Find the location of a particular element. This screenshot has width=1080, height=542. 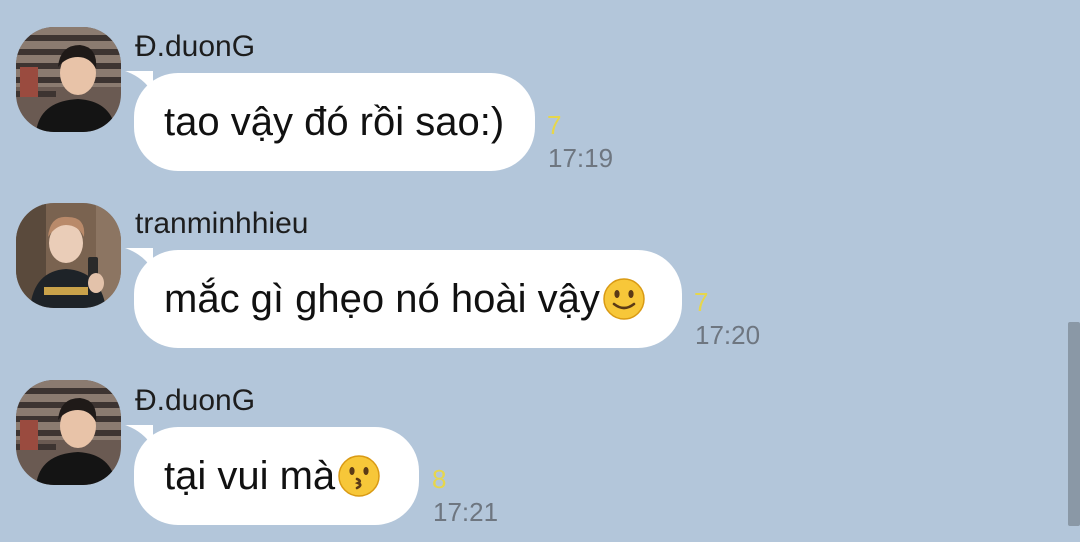

message-text: tại vui mà is located at coordinates (250, 475).